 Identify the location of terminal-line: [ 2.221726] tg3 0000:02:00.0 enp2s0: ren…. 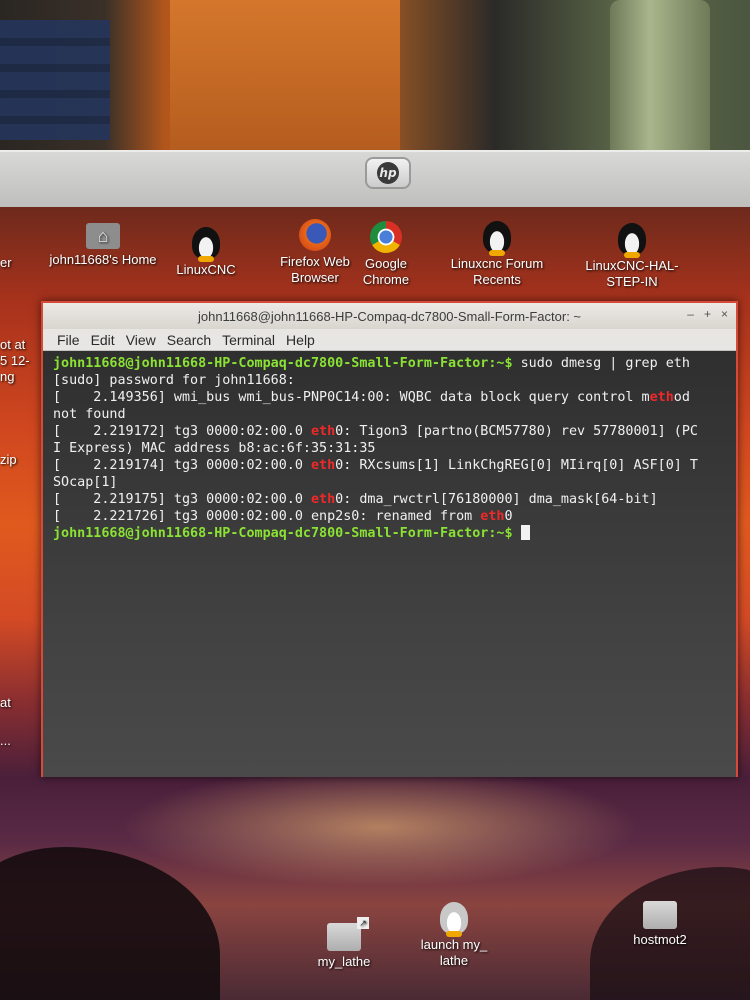
(283, 516).